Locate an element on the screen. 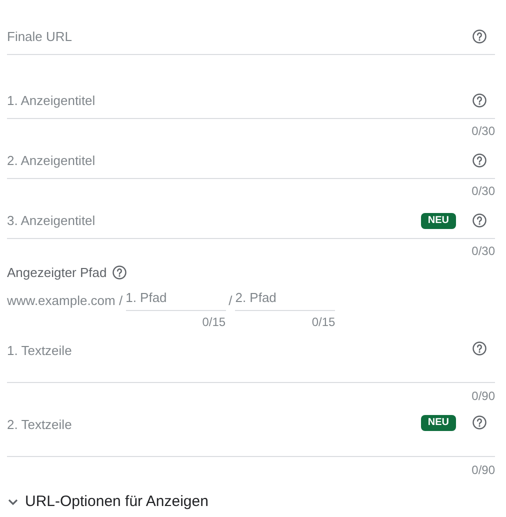 This screenshot has width=506, height=517. text-field: Finale URL is located at coordinates (235, 36).